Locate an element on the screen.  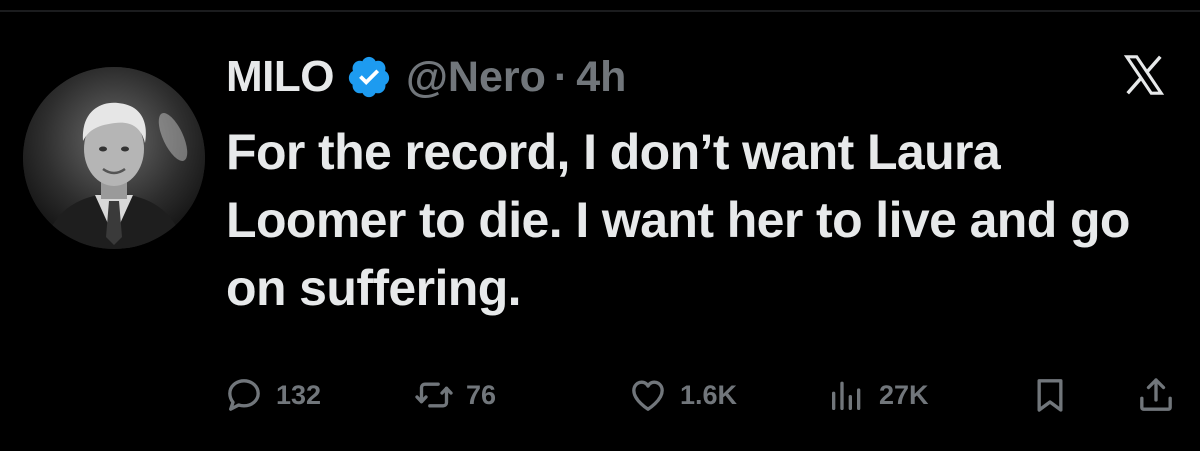
repost-button: 76 is located at coordinates (455, 395).